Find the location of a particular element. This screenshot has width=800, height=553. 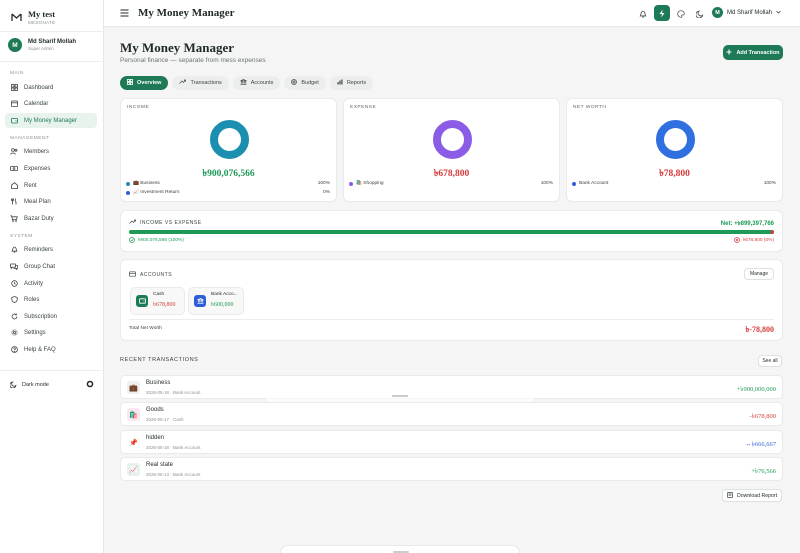

moon-icon is located at coordinates (700, 14).